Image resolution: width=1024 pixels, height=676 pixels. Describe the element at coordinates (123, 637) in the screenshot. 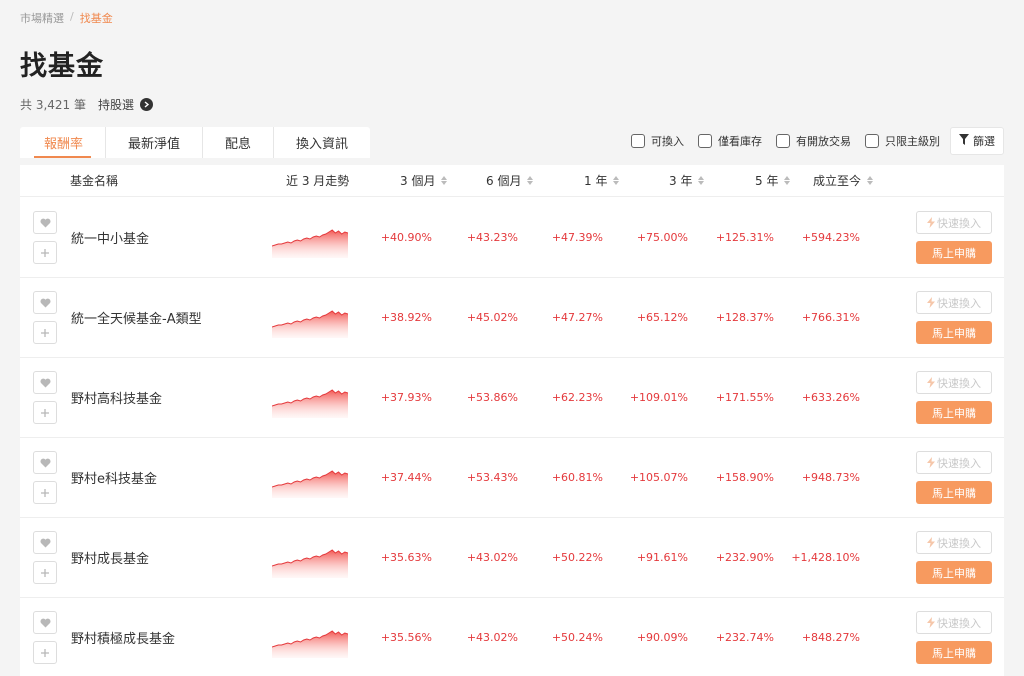

I see `fund-name-link: 野村積極成長基金` at that location.